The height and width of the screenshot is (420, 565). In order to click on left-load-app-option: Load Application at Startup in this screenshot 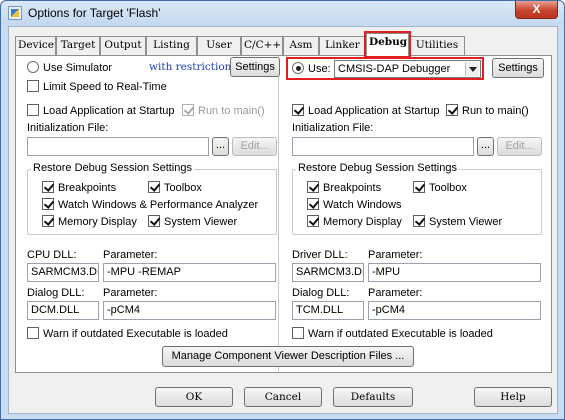, I will do `click(100, 110)`.